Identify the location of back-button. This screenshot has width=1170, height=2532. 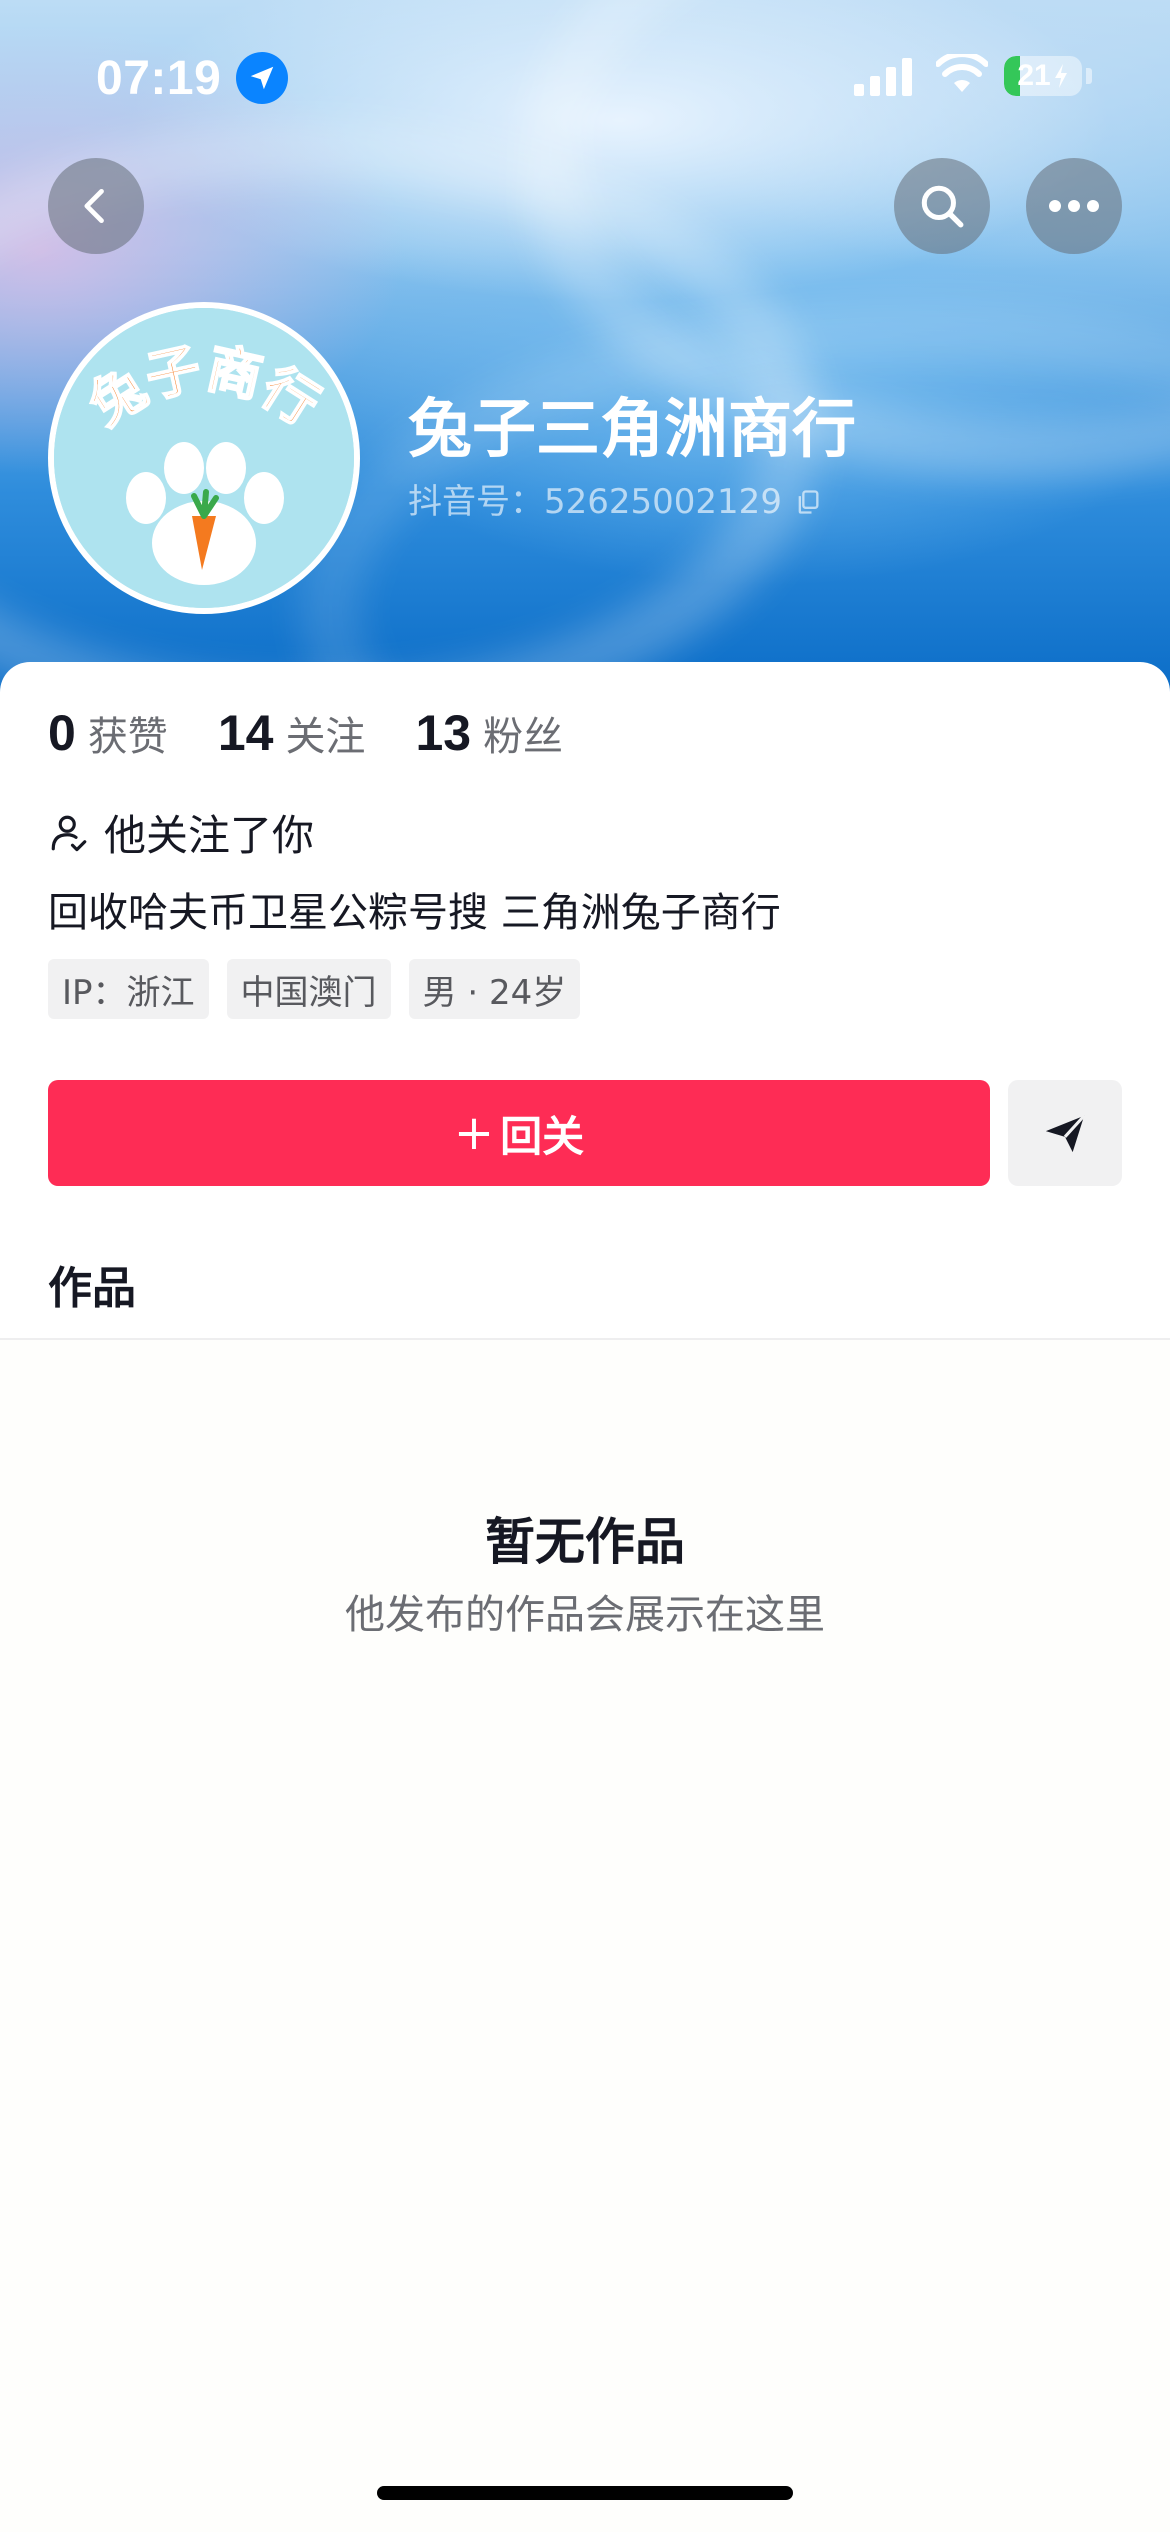
(96, 206).